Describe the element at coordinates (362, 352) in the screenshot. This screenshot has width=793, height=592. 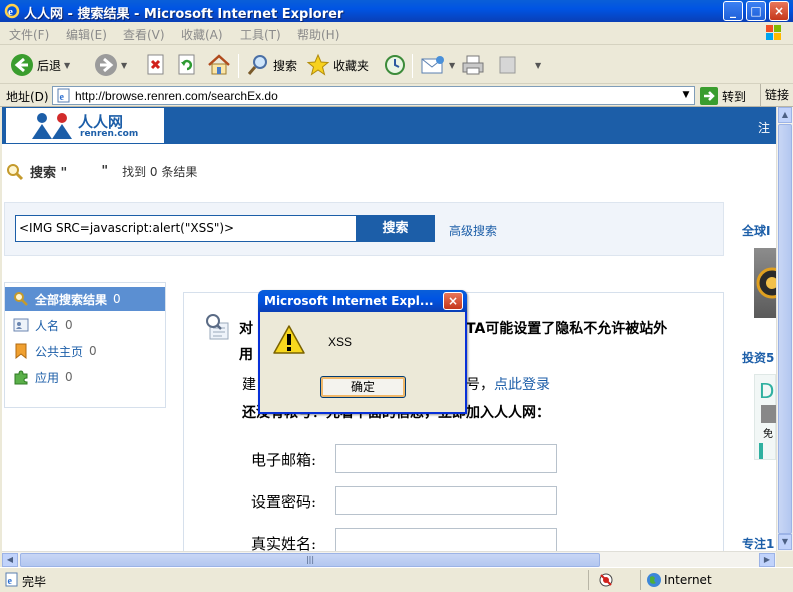
I see `alert-dialog: Microsoft Internet Expl... × XSS 确定` at that location.